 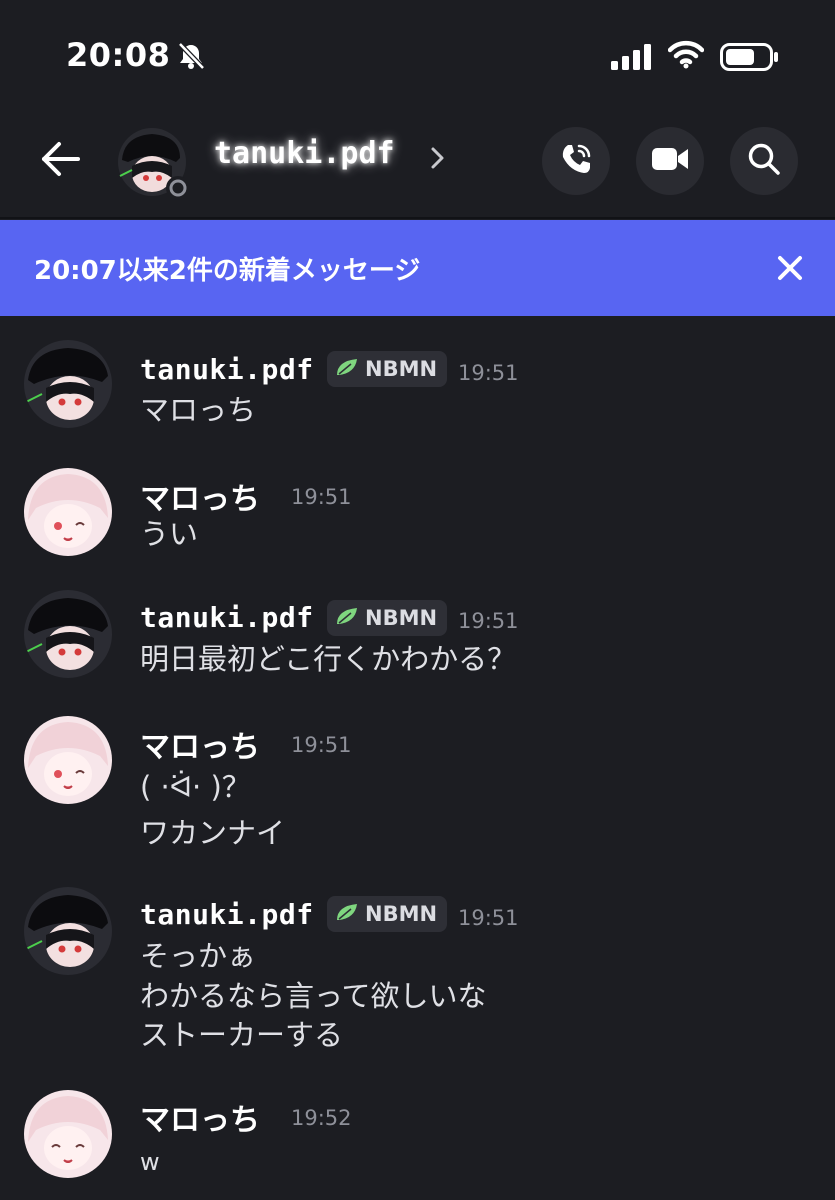 I want to click on video-camera-icon, so click(x=670, y=161).